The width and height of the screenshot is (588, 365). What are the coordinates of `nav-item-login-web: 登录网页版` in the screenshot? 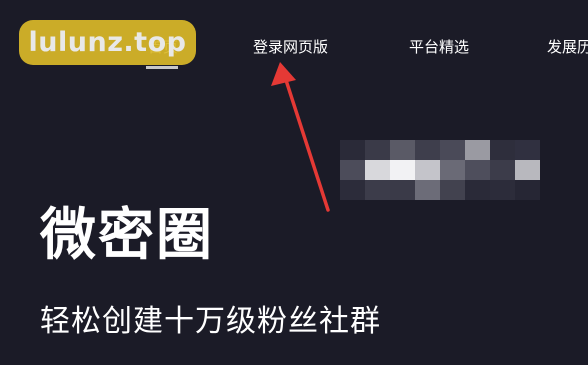 It's located at (290, 46).